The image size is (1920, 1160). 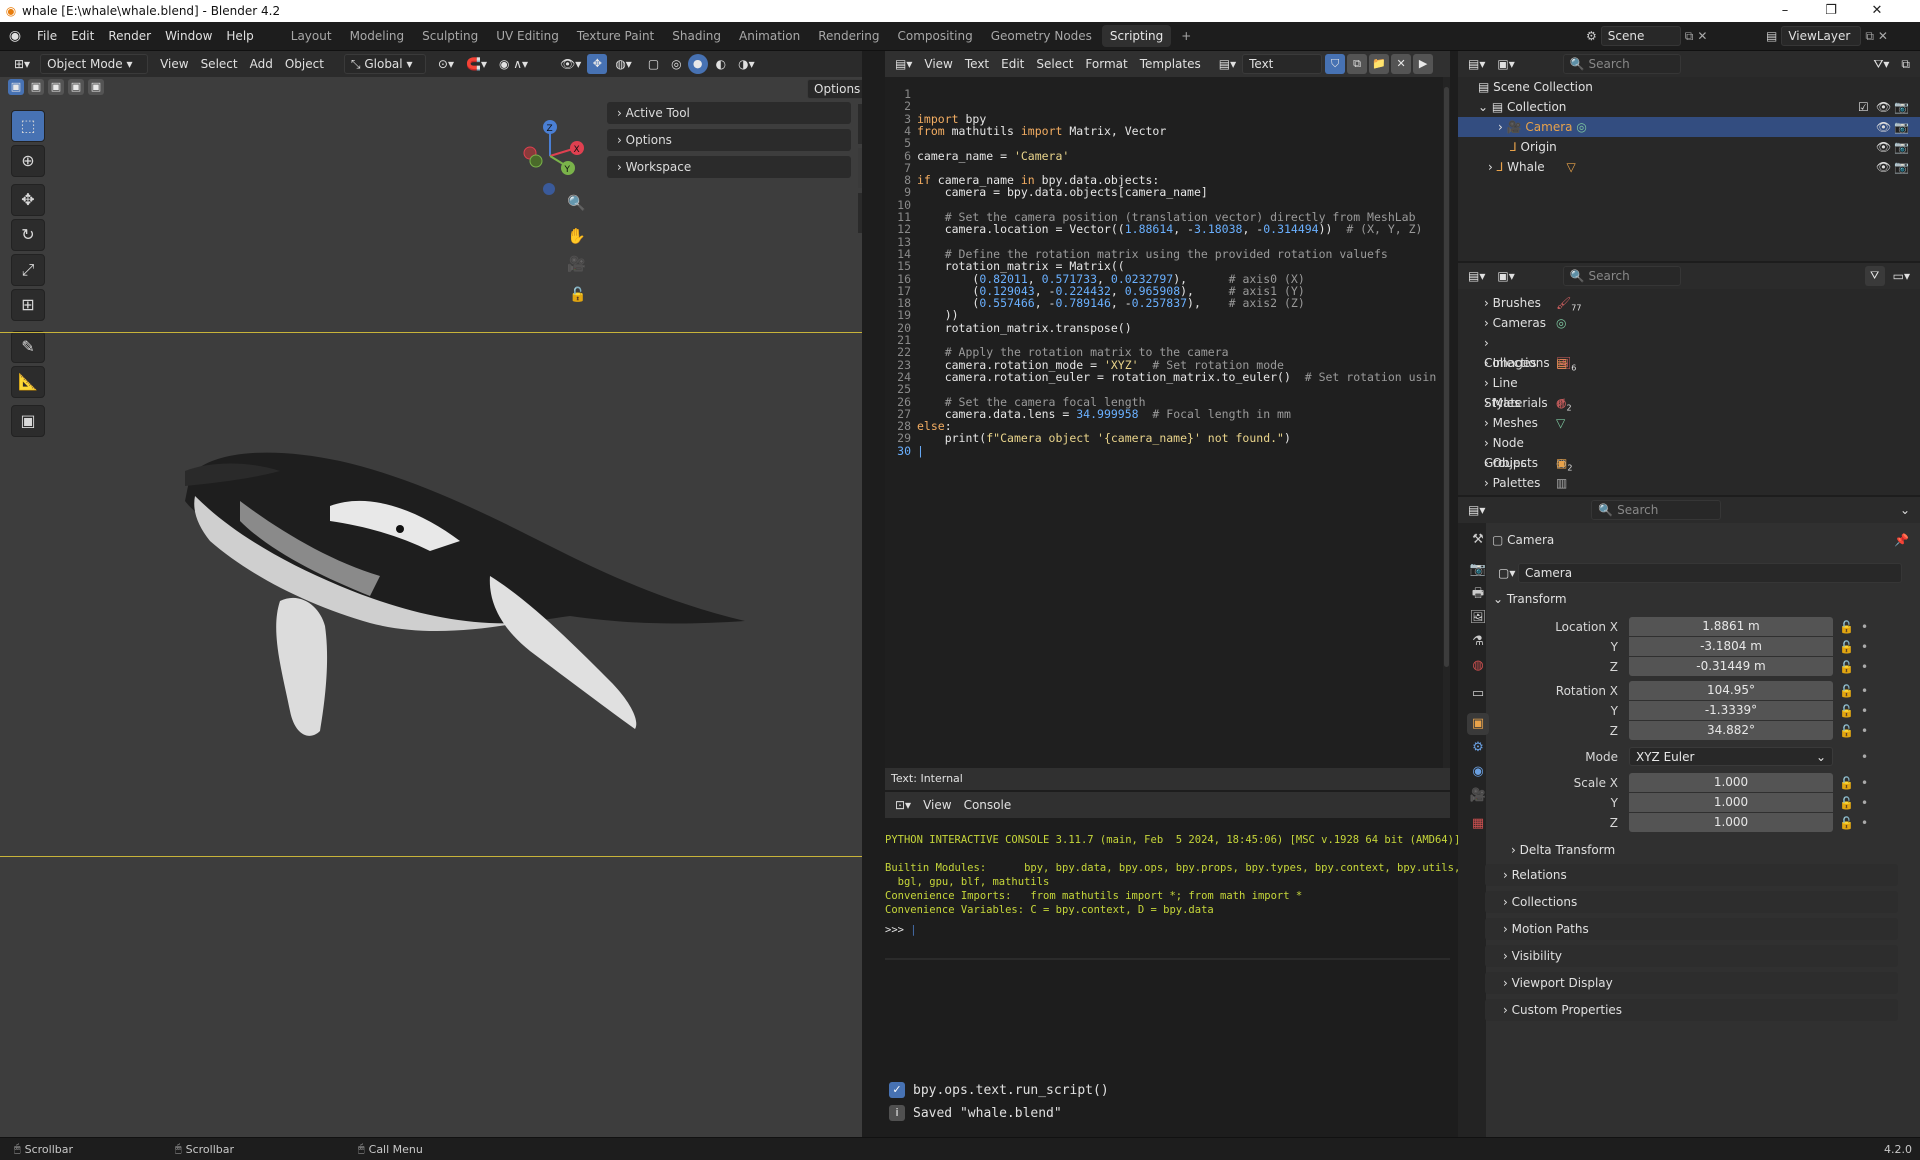 What do you see at coordinates (937, 805) in the screenshot?
I see `console-menu-view: View` at bounding box center [937, 805].